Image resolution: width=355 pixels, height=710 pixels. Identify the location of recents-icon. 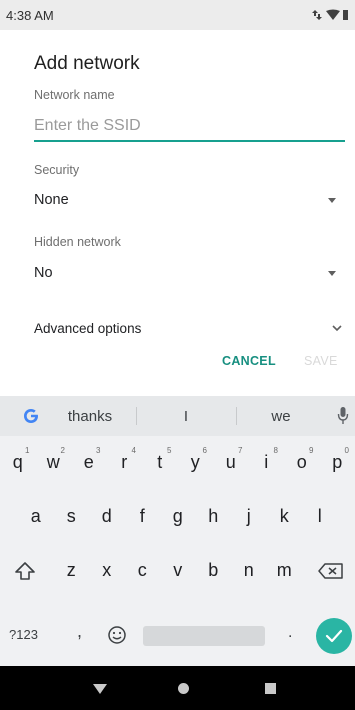
(270, 688).